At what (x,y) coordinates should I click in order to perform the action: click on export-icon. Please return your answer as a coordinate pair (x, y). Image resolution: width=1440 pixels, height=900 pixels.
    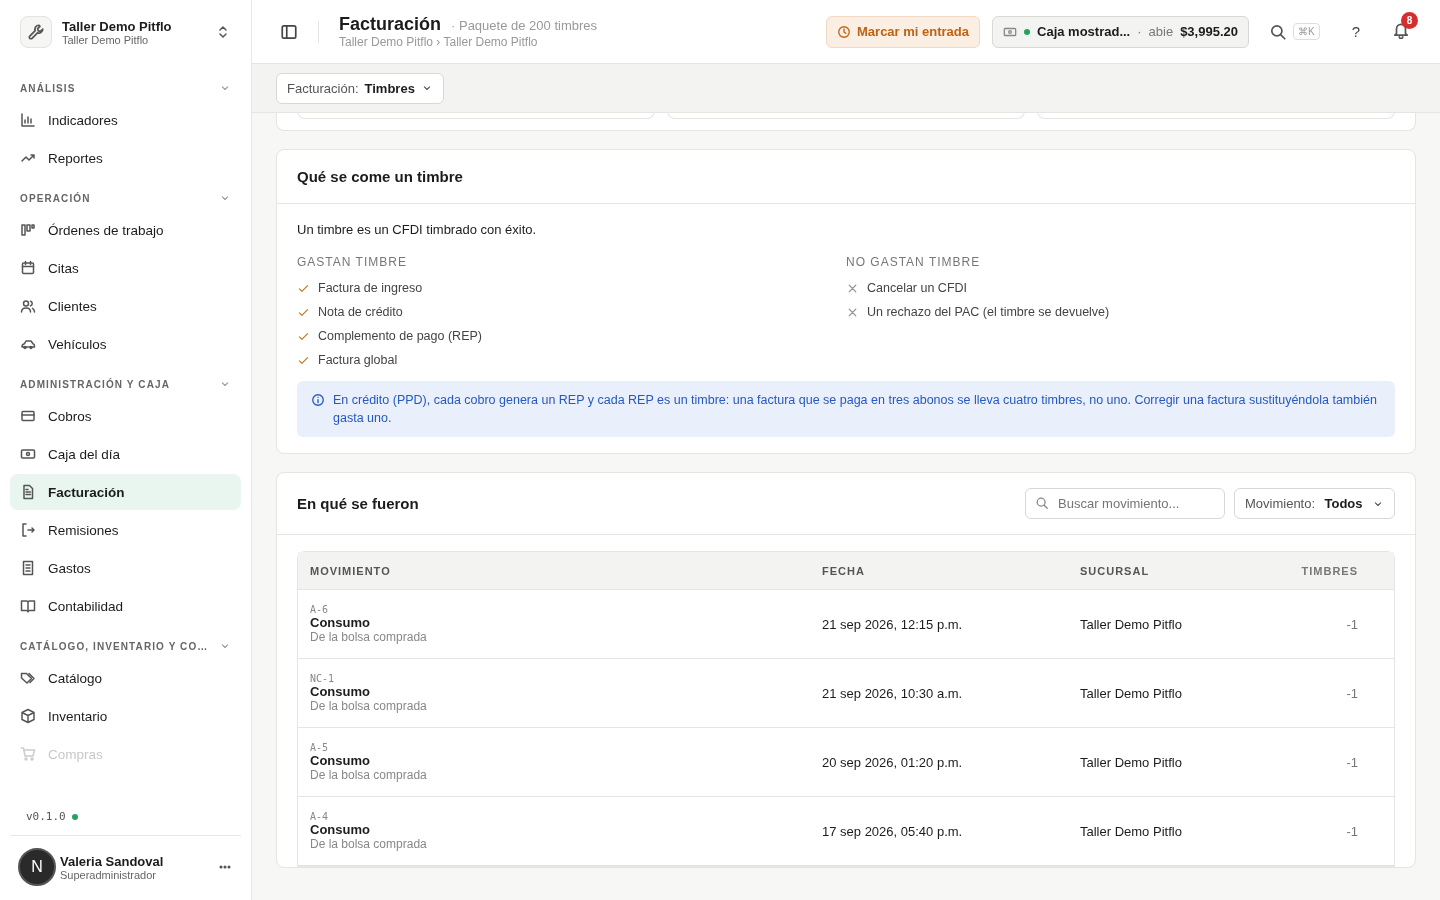
    Looking at the image, I should click on (28, 530).